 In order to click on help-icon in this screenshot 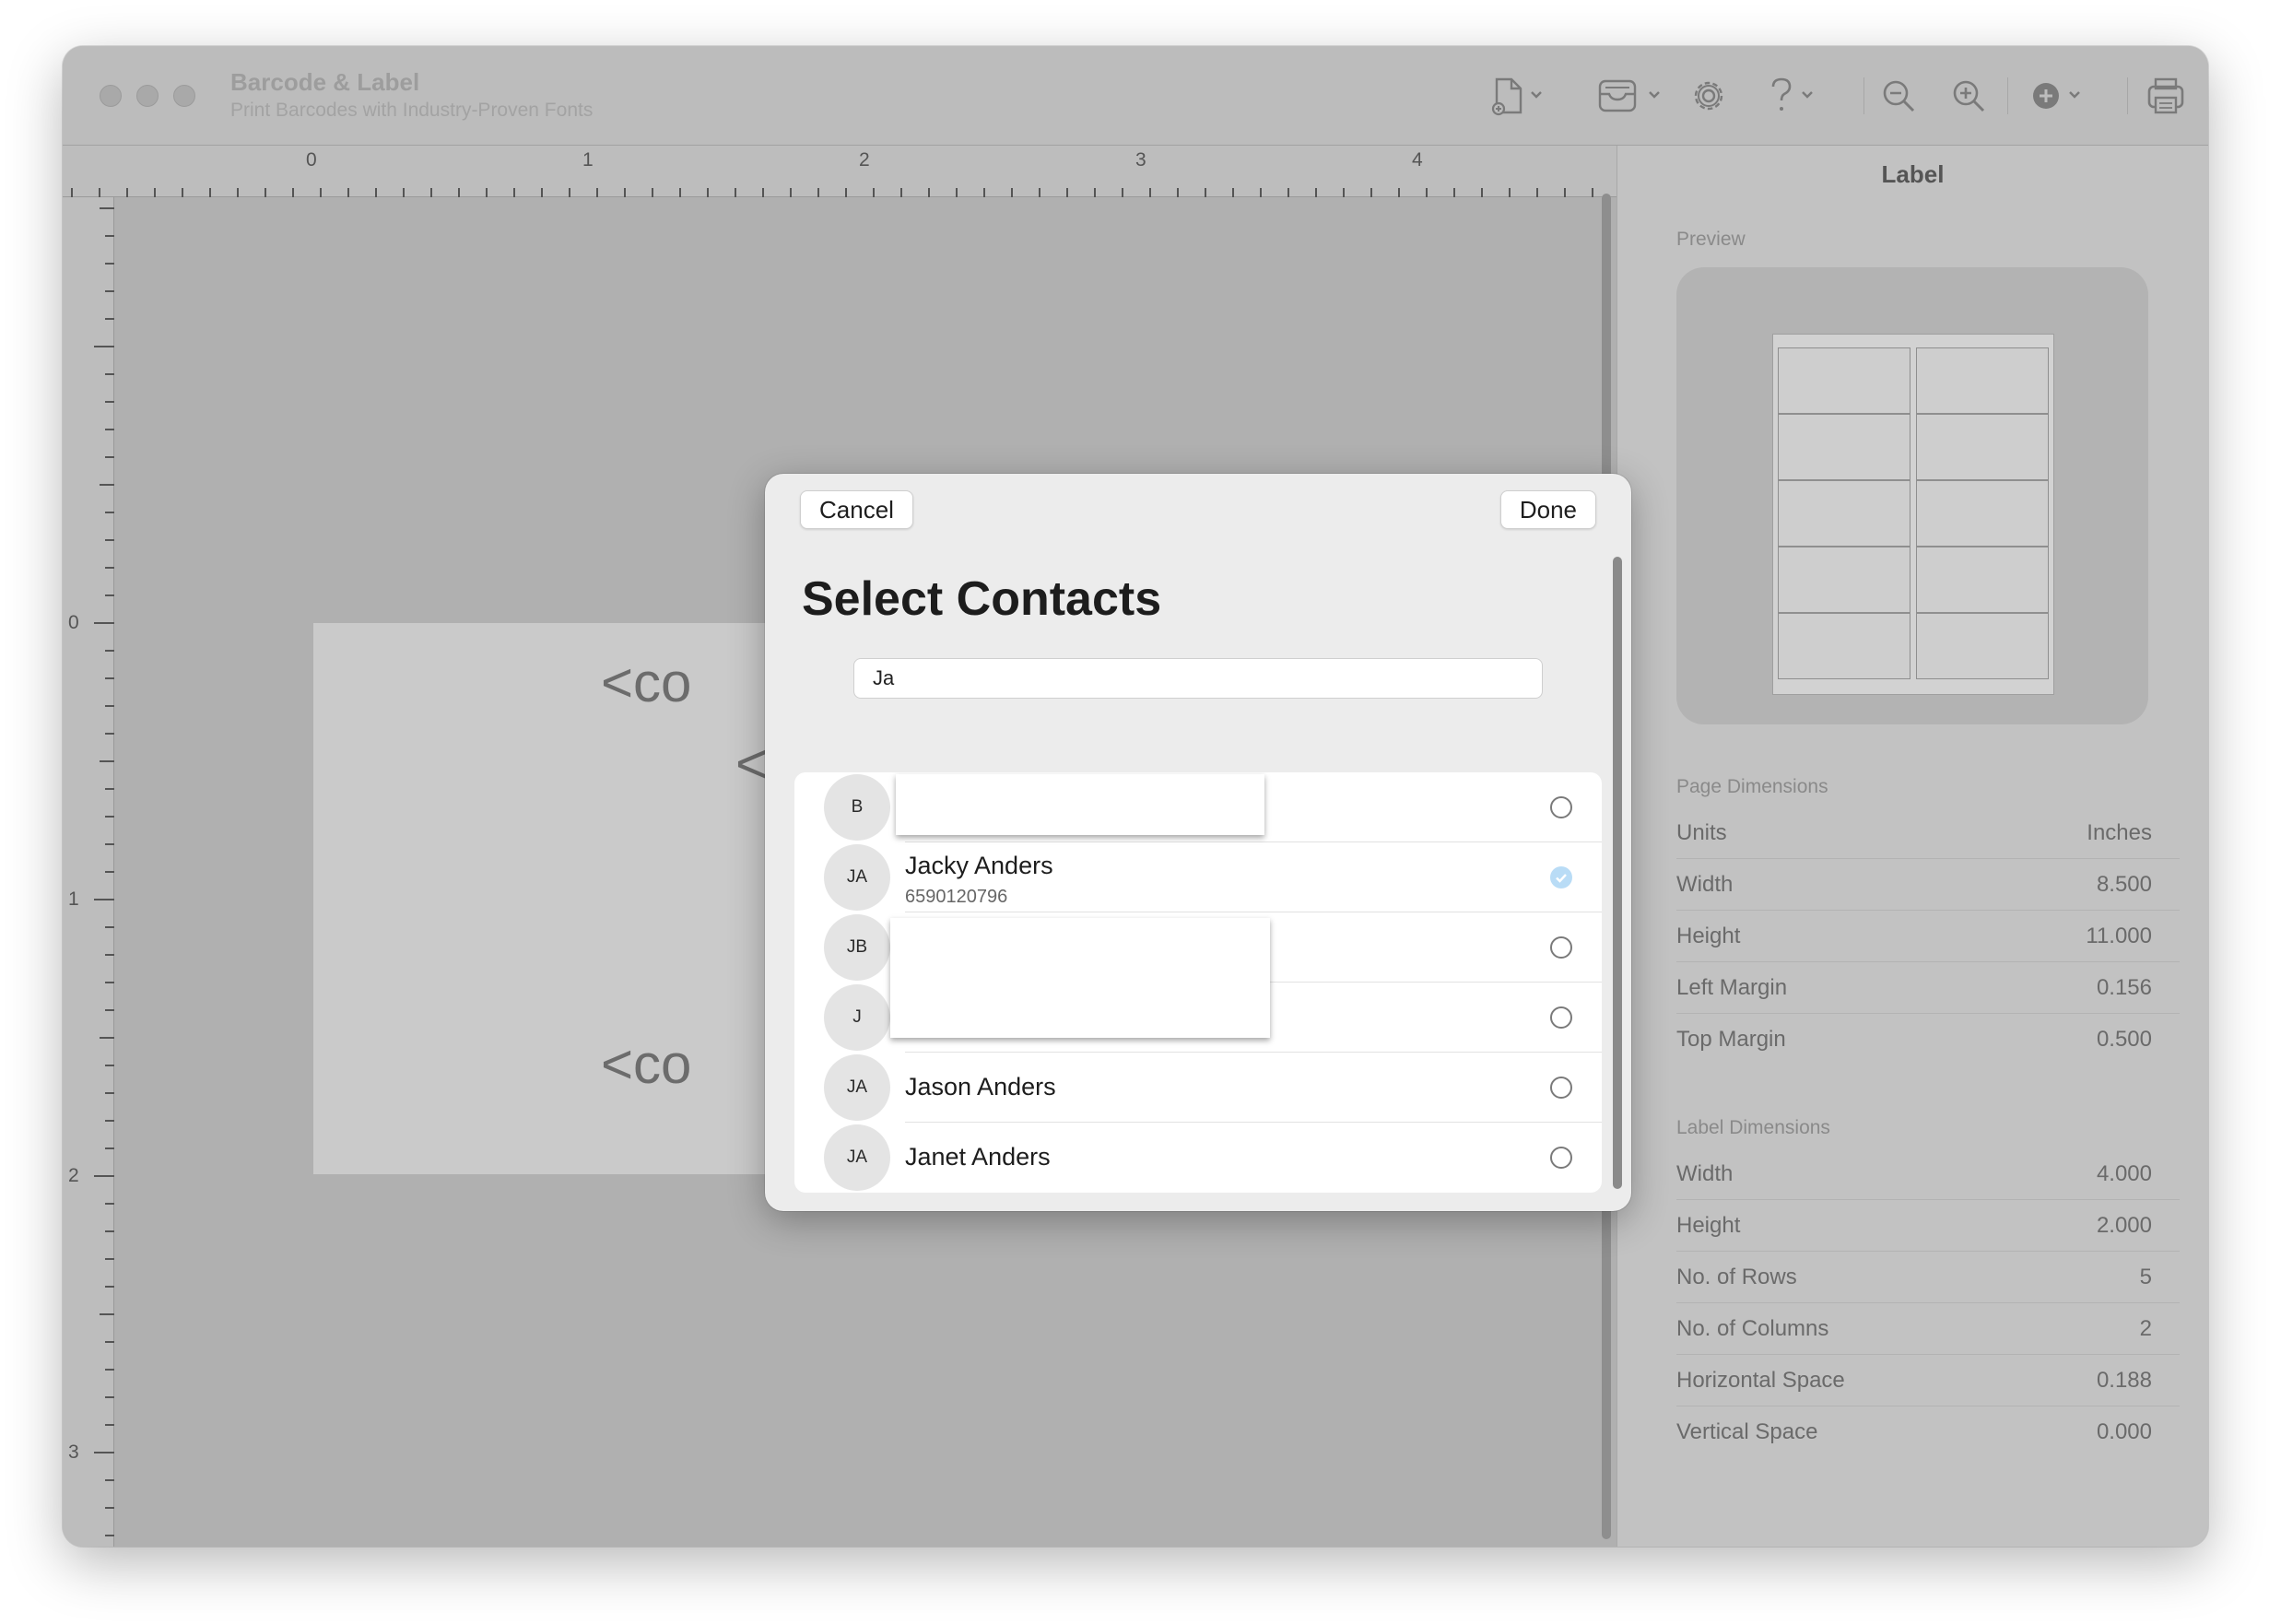, I will do `click(1792, 94)`.